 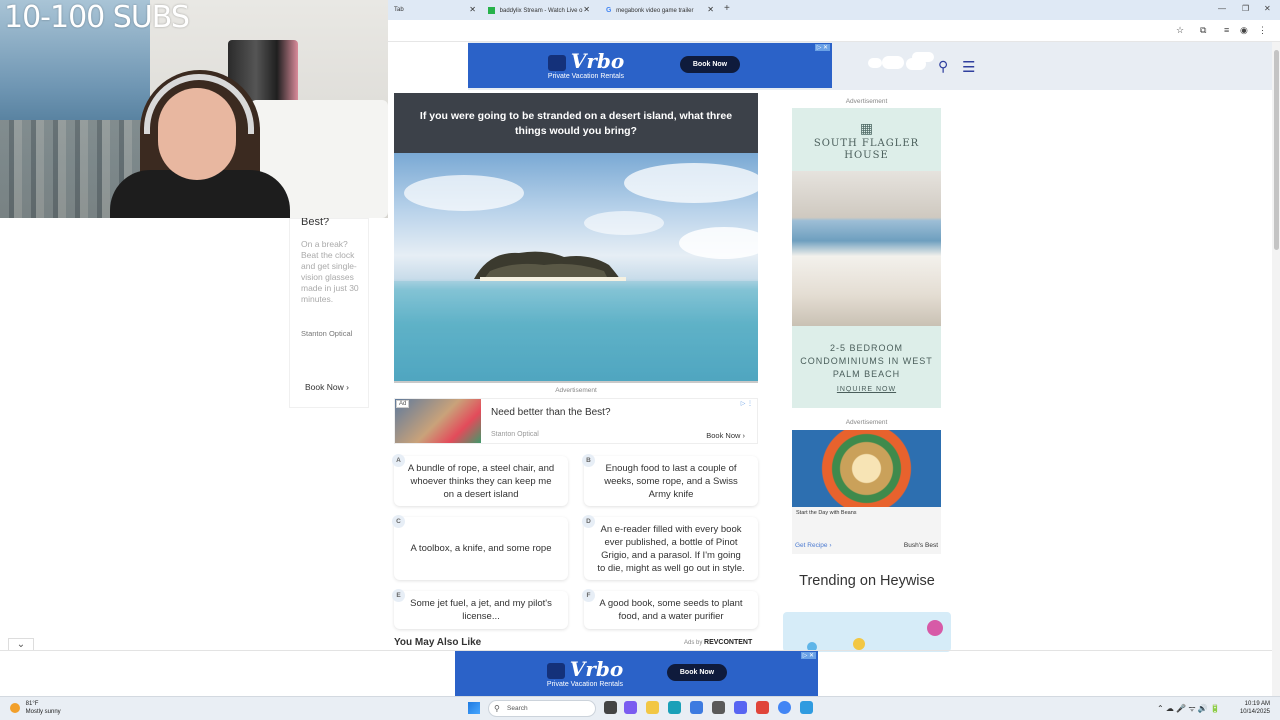 I want to click on get-recipe-link: Get Recipe ›, so click(x=813, y=545).